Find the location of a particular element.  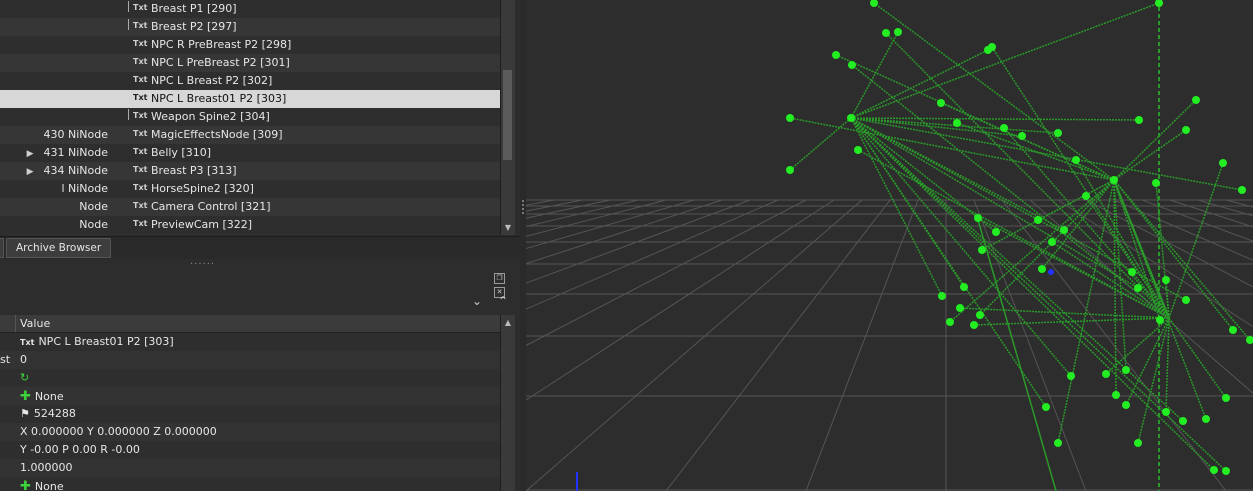

tab-hidden is located at coordinates (2, 248).